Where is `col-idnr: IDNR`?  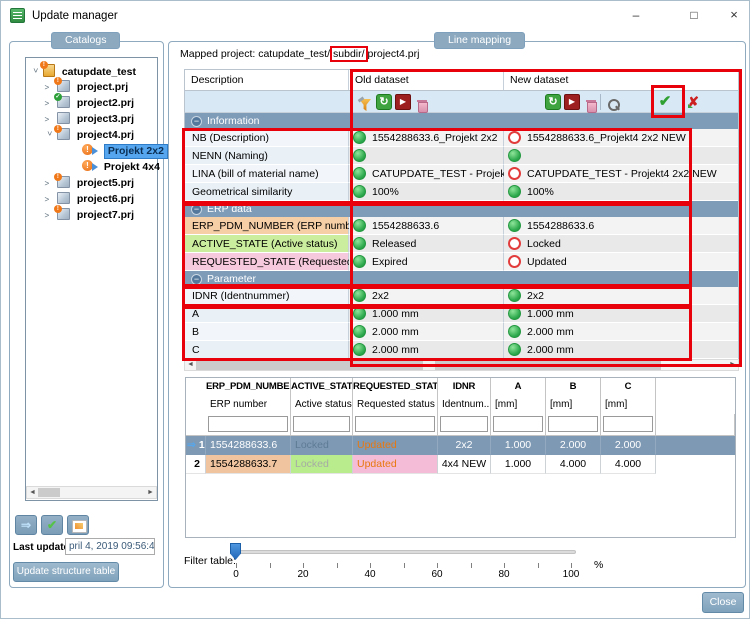
col-idnr: IDNR is located at coordinates (464, 387).